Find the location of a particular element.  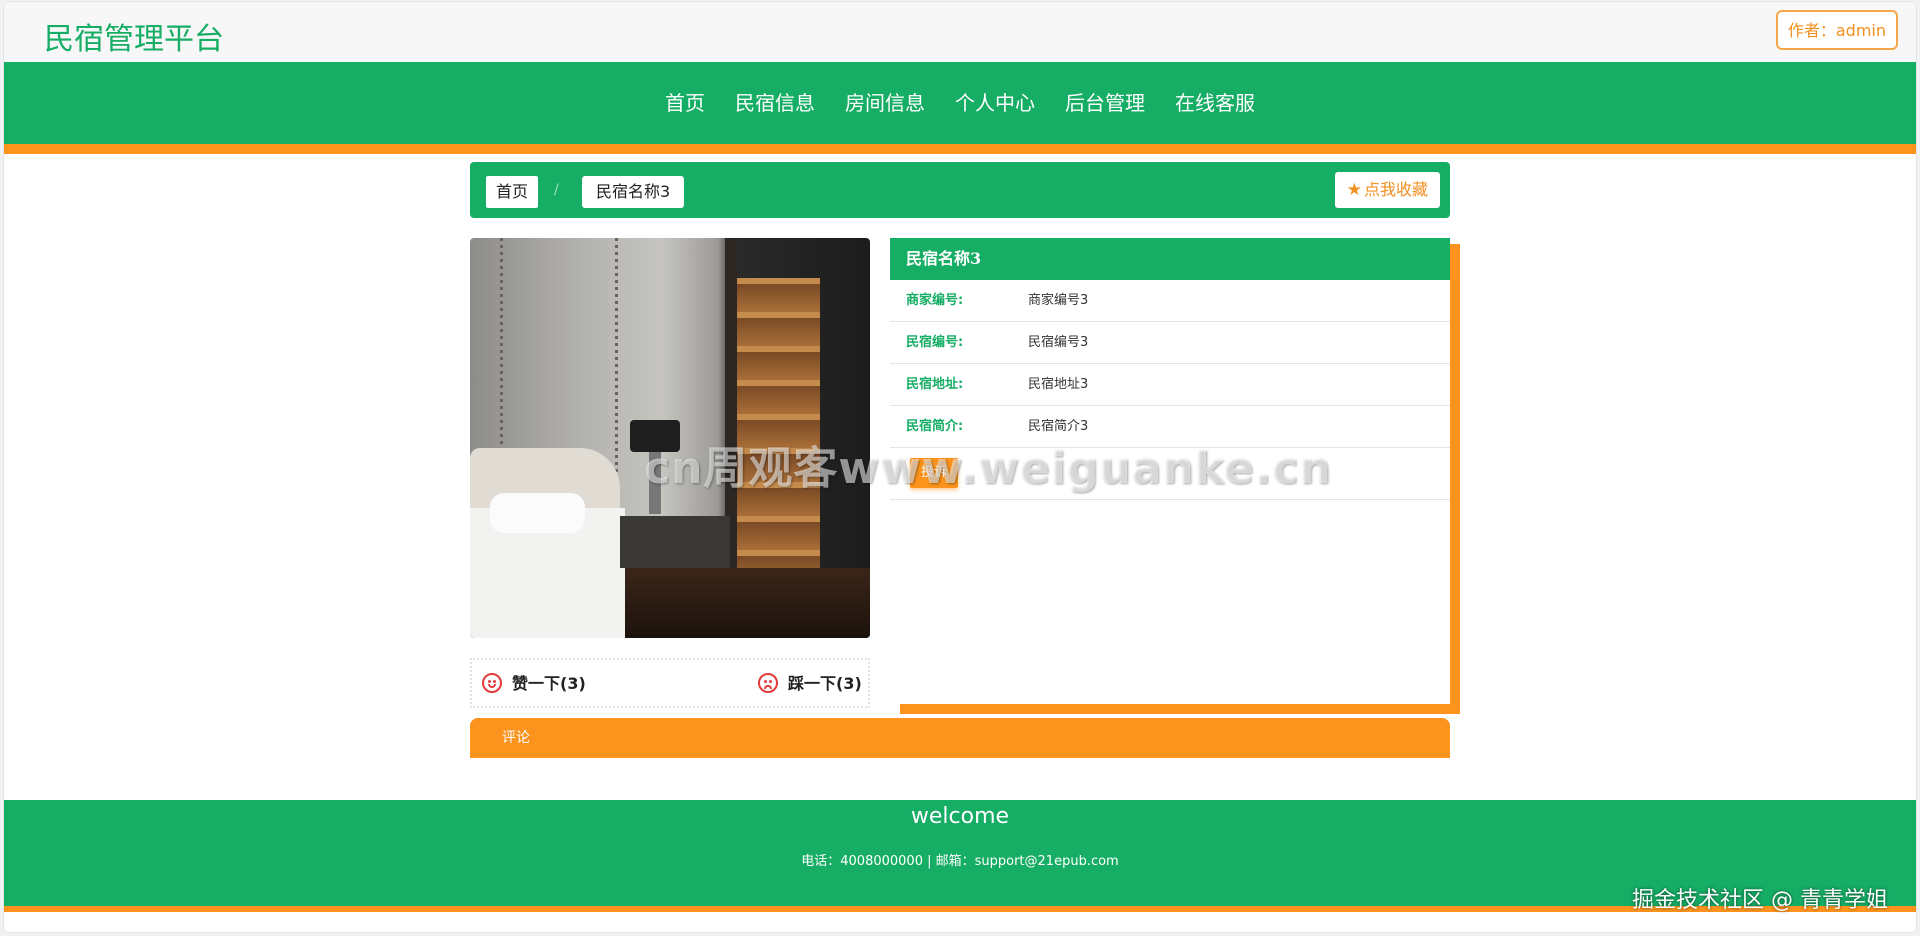

author-button: 作者：admin is located at coordinates (1836, 30).